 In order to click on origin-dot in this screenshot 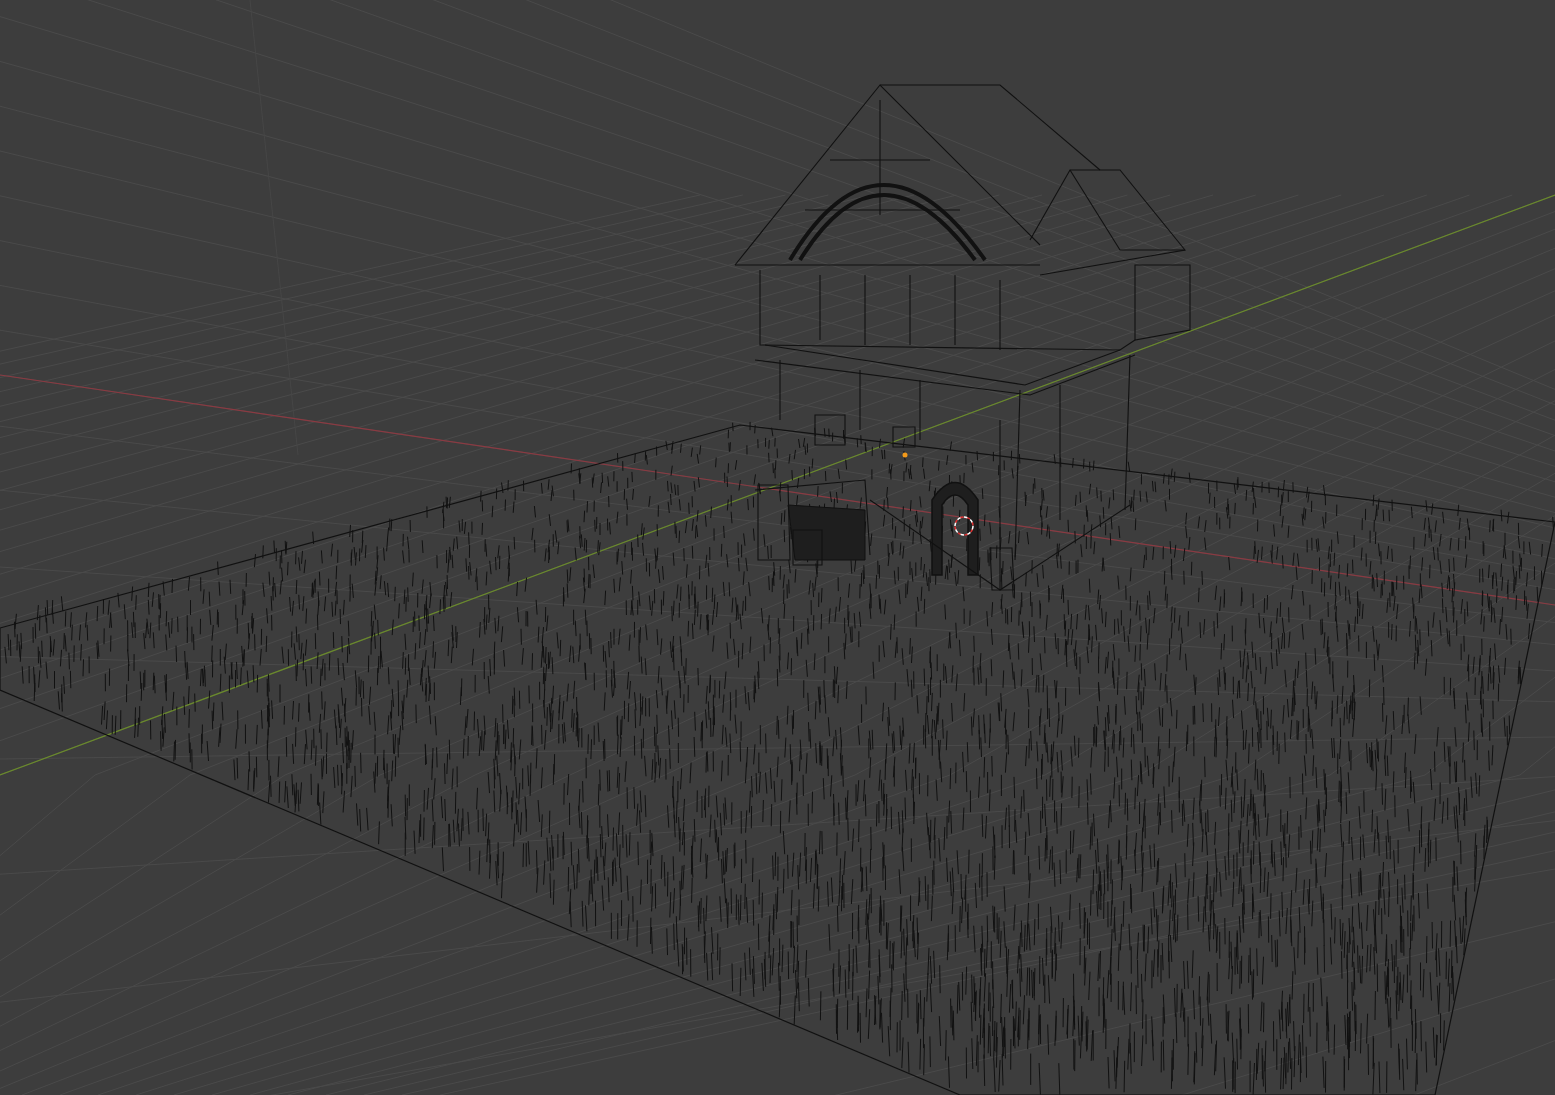, I will do `click(905, 455)`.